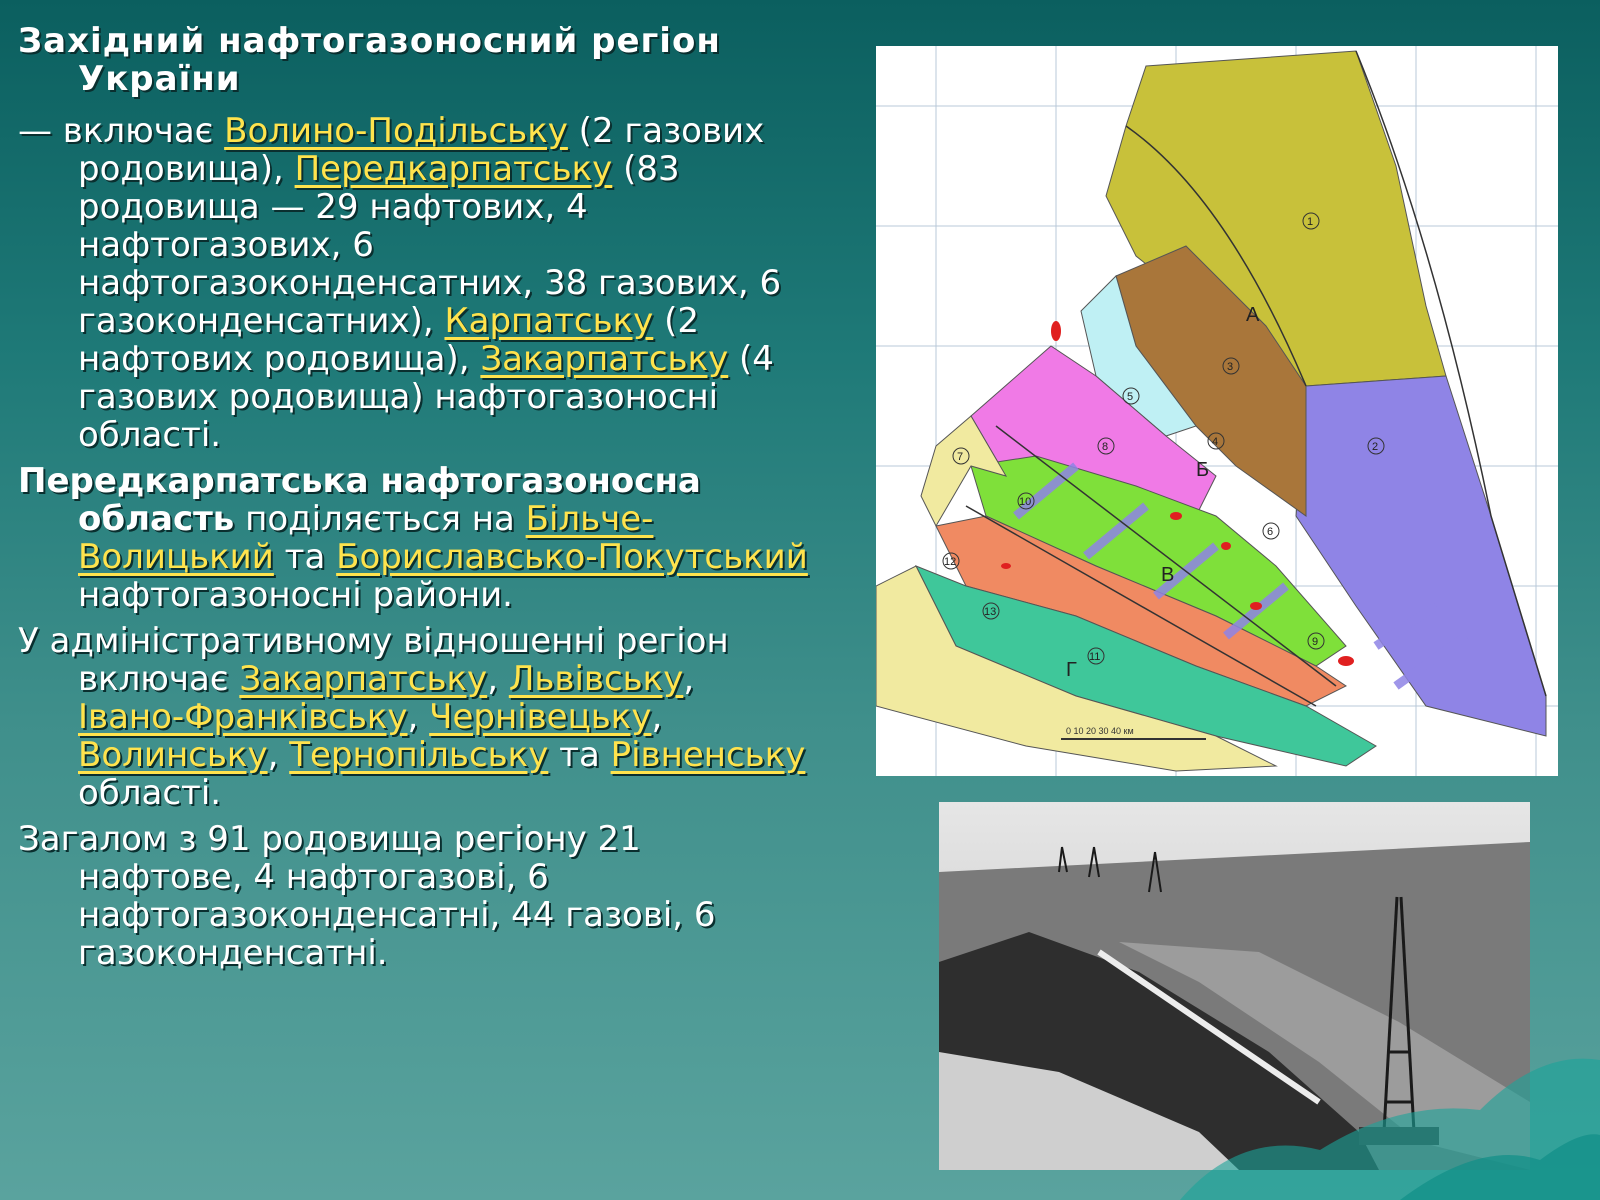 This screenshot has height=1200, width=1600. Describe the element at coordinates (454, 169) in the screenshot. I see `link-peredkarpatska: Передкарпатську` at that location.